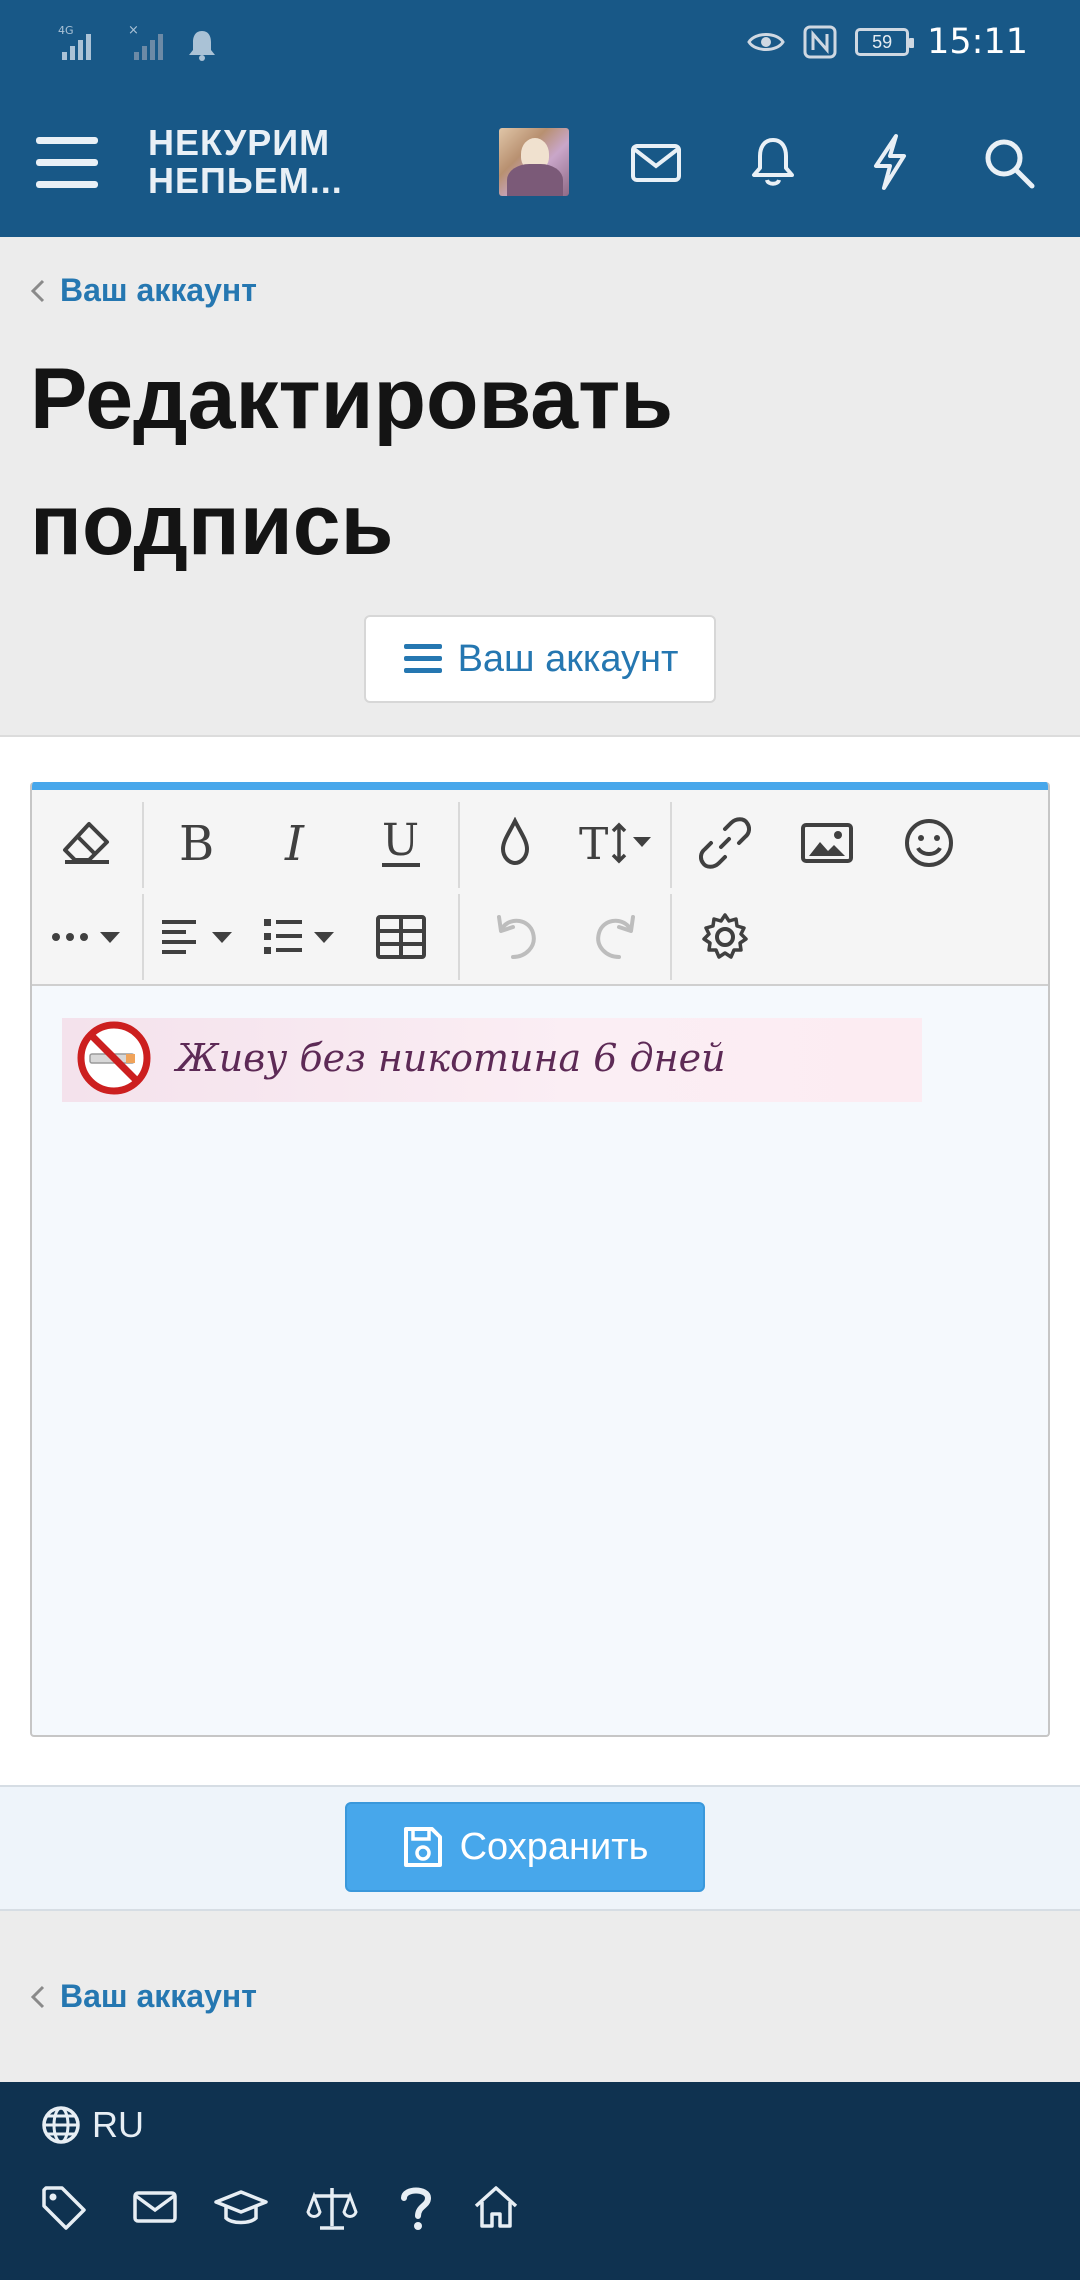 The width and height of the screenshot is (1080, 2280). What do you see at coordinates (352, 399) in the screenshot?
I see `page-title-line-1: Редактировать` at bounding box center [352, 399].